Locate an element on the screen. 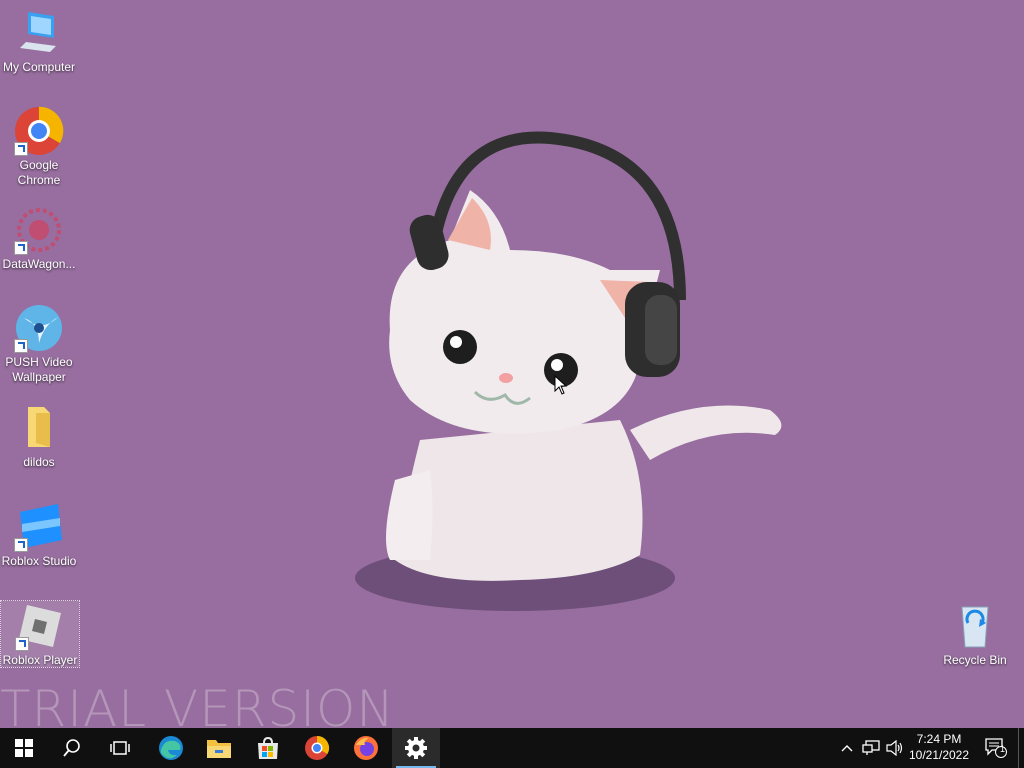 Image resolution: width=1024 pixels, height=768 pixels. network-button is located at coordinates (871, 748).